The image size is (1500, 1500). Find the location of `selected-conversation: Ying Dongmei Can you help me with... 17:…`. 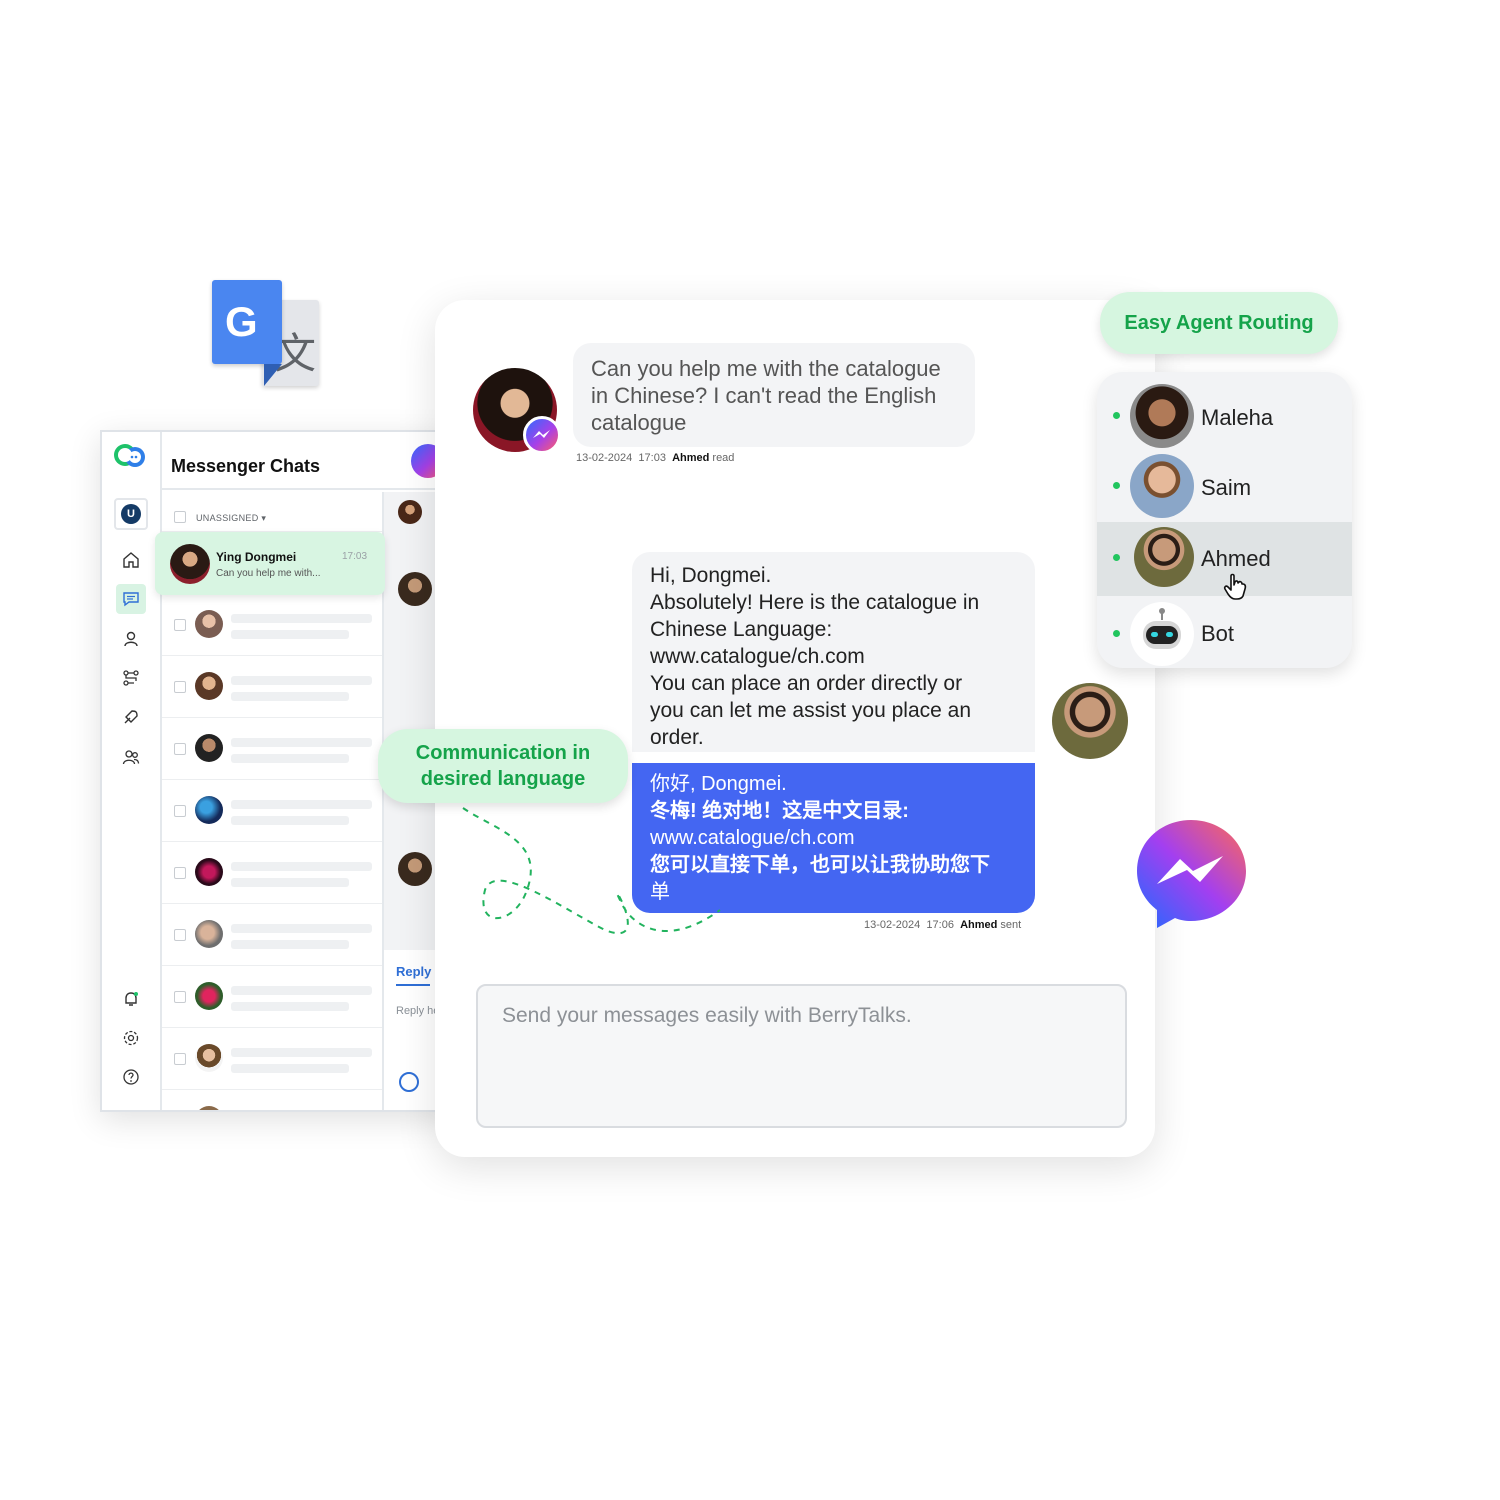

selected-conversation: Ying Dongmei Can you help me with... 17:… is located at coordinates (270, 563).